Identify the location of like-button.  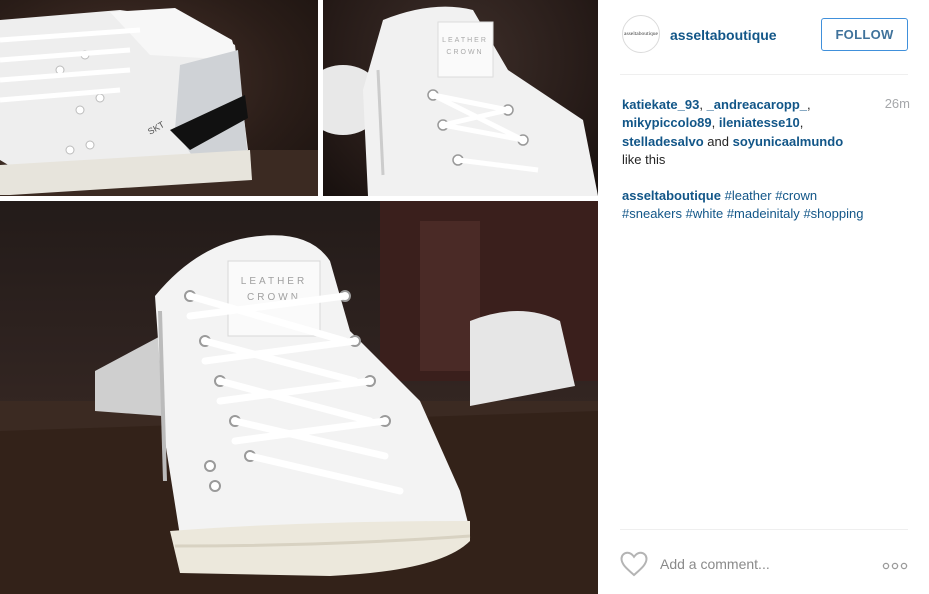
(634, 564).